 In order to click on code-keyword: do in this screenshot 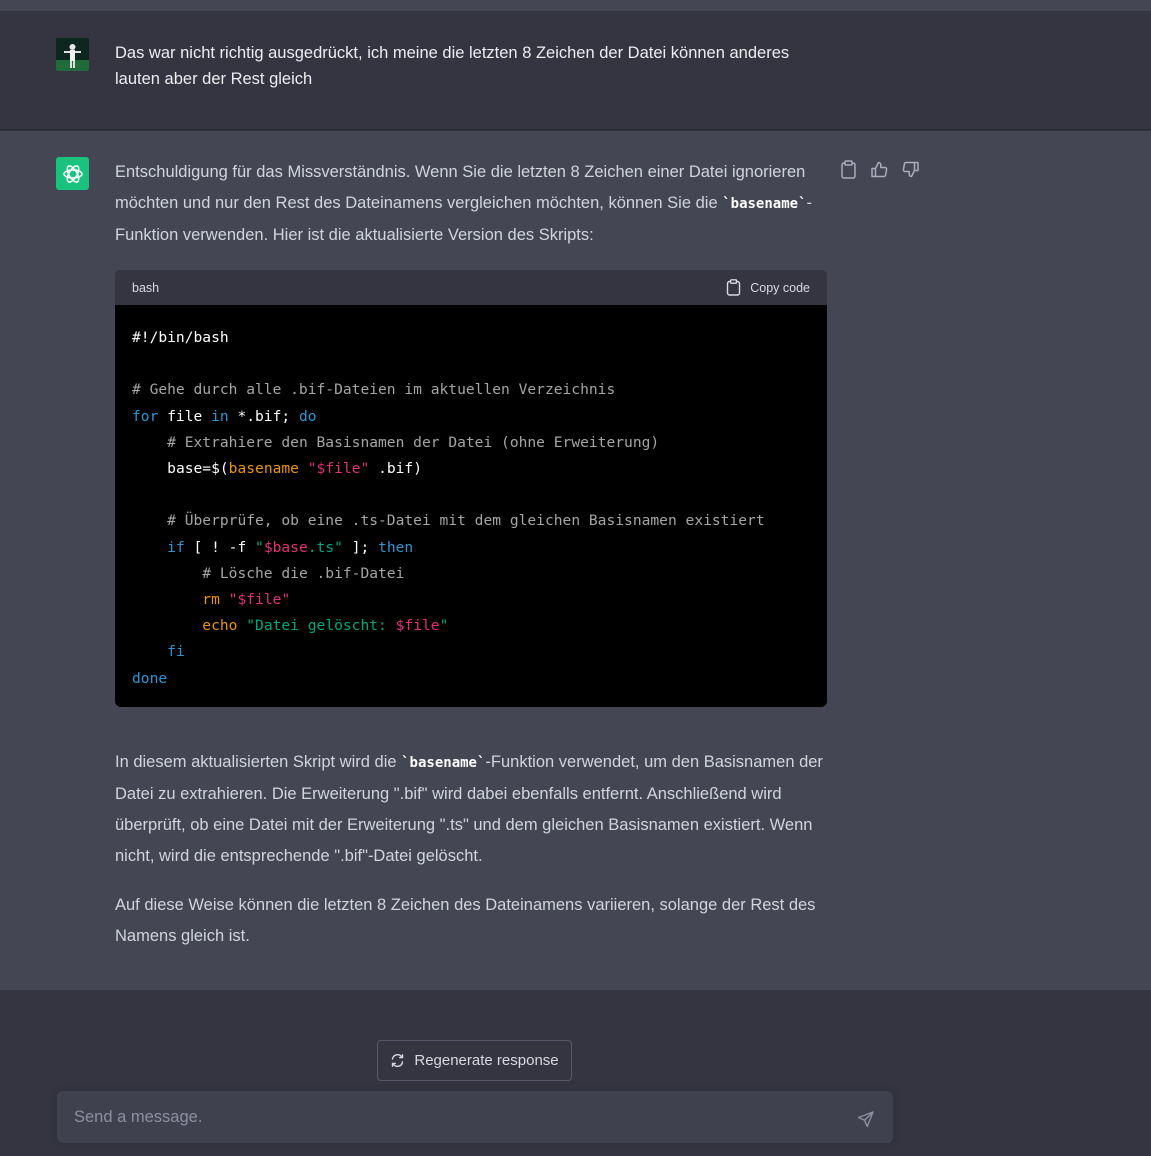, I will do `click(307, 416)`.